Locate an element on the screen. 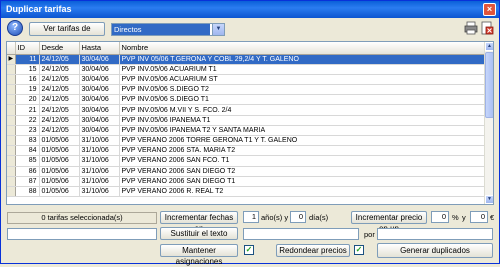 The height and width of the screenshot is (267, 500). cell-nombre: PVP VERANO 2006 R. REAL T2 is located at coordinates (302, 192).